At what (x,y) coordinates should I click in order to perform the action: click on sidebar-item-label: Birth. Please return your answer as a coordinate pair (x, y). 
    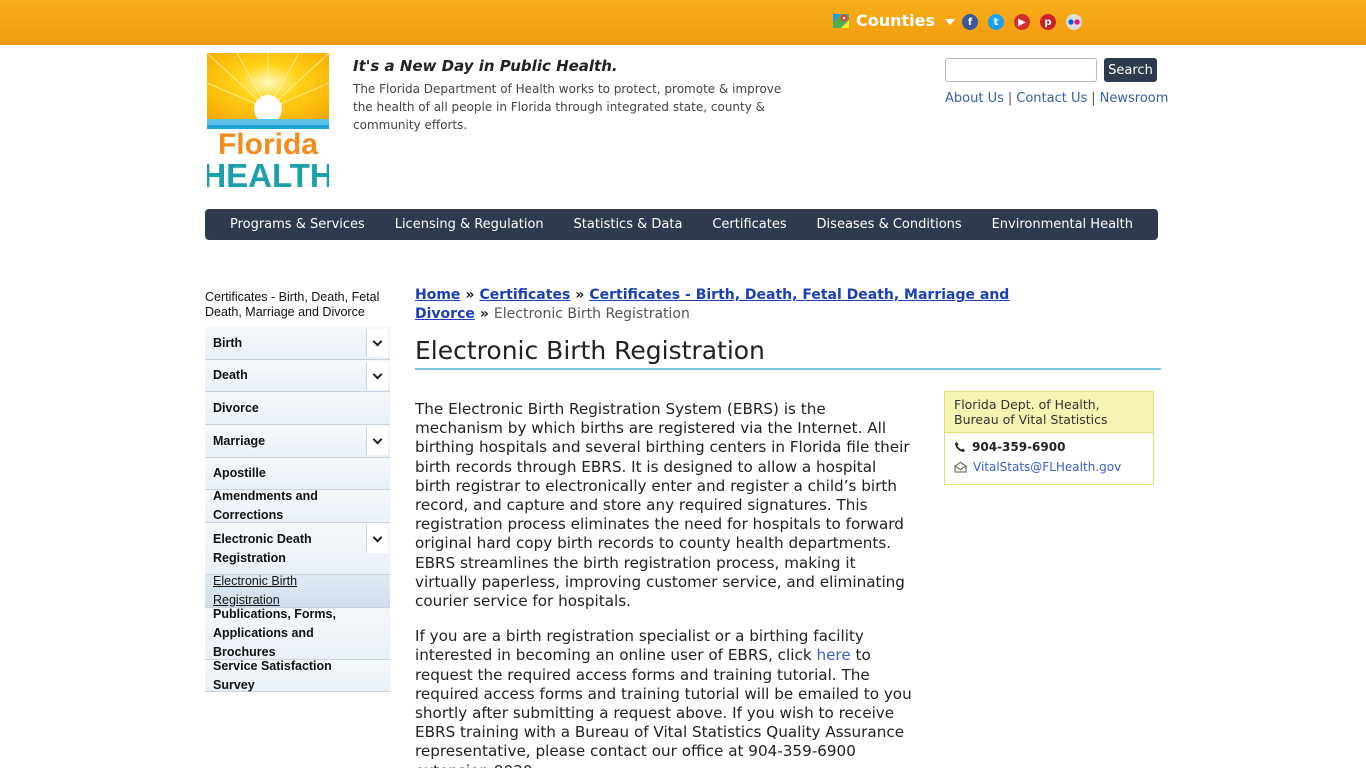
    Looking at the image, I should click on (228, 342).